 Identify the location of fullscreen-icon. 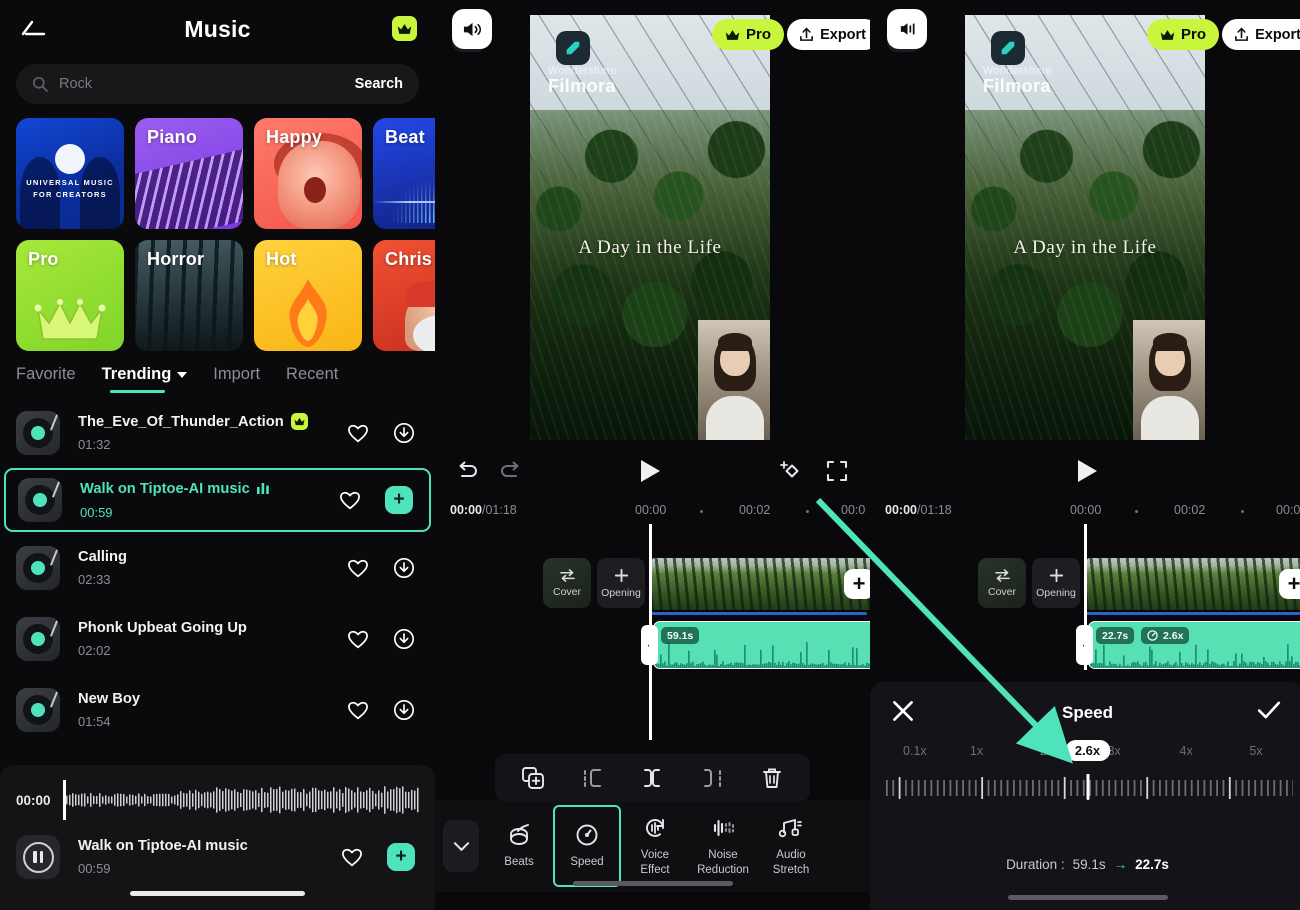
(837, 471).